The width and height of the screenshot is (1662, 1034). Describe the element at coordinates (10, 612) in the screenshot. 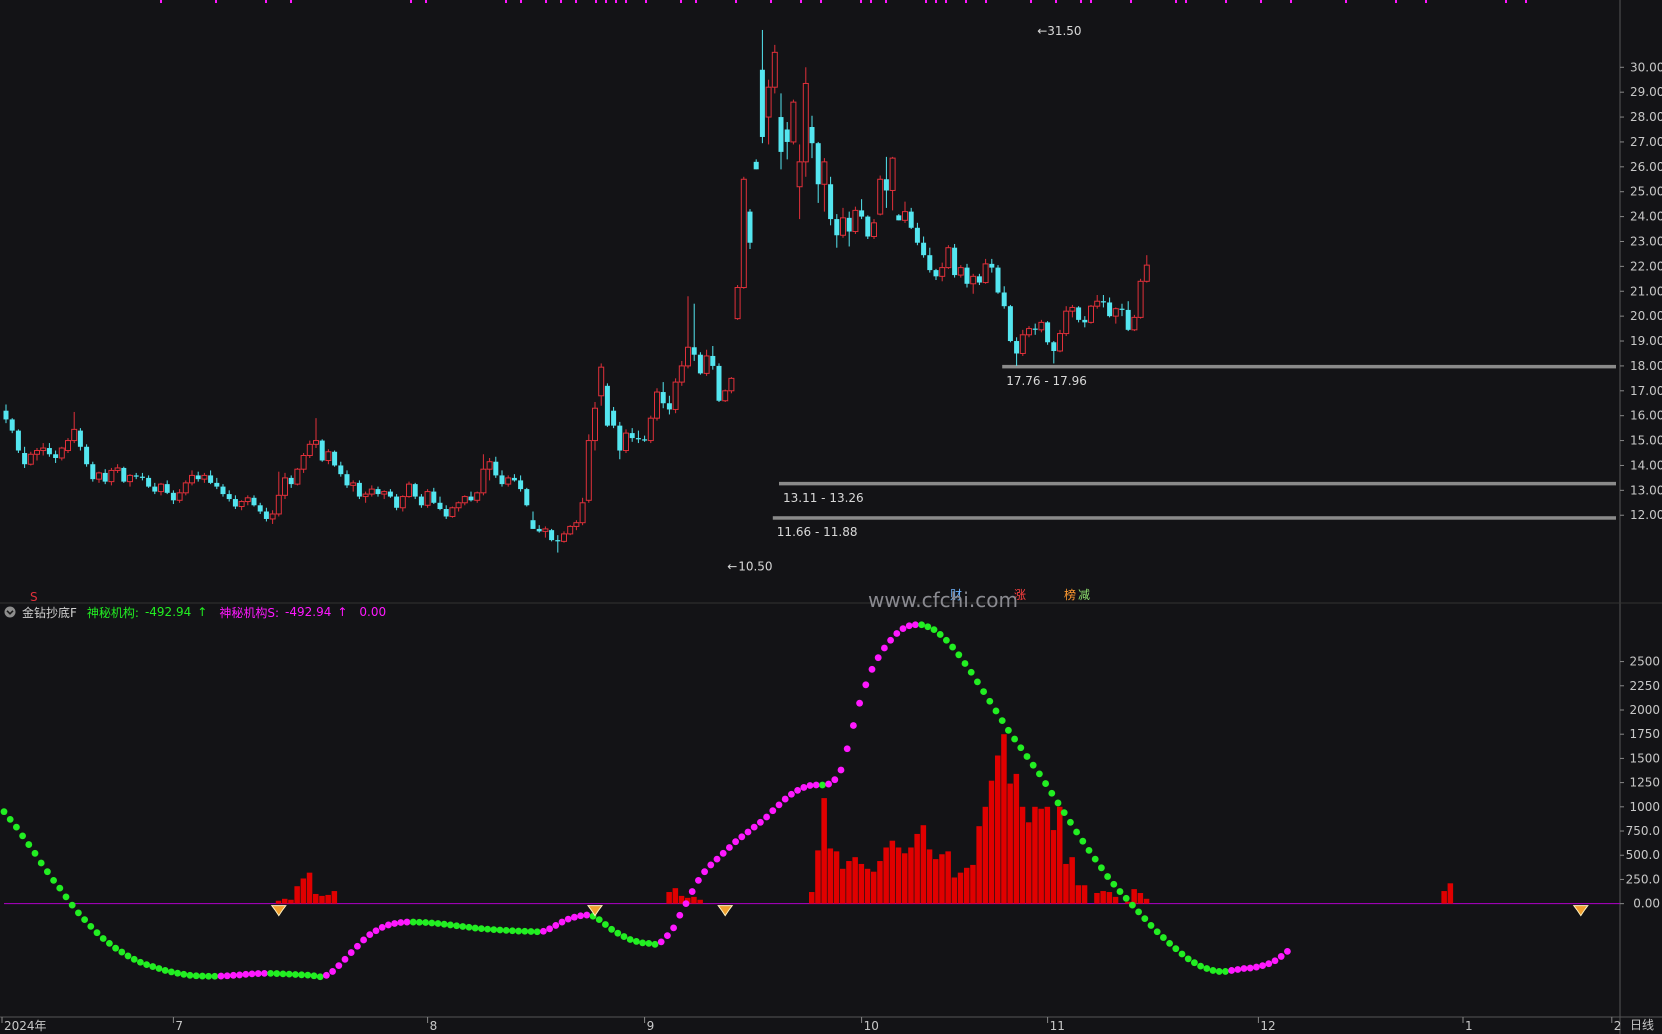

I see `chevron-down-icon` at that location.